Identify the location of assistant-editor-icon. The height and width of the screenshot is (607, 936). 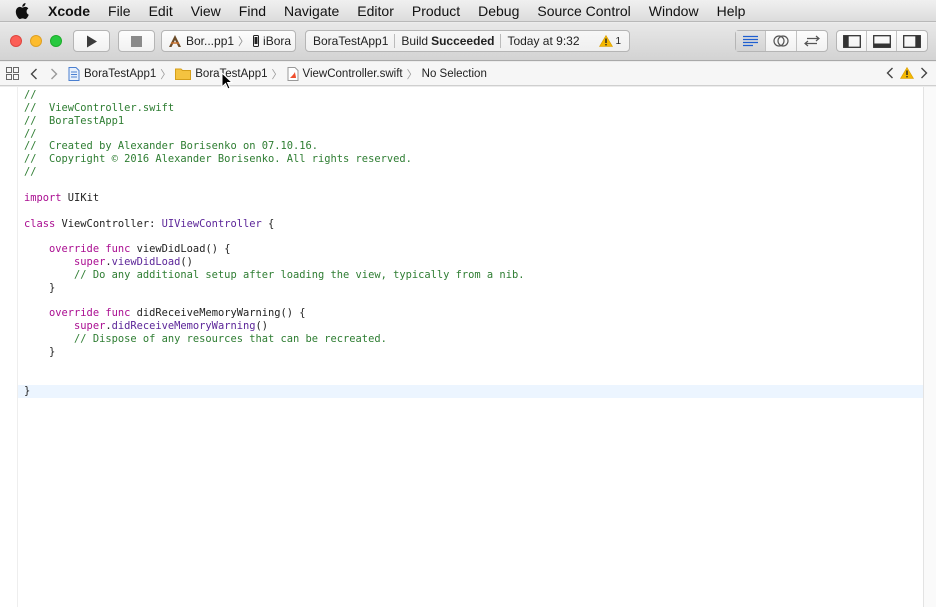
(781, 41).